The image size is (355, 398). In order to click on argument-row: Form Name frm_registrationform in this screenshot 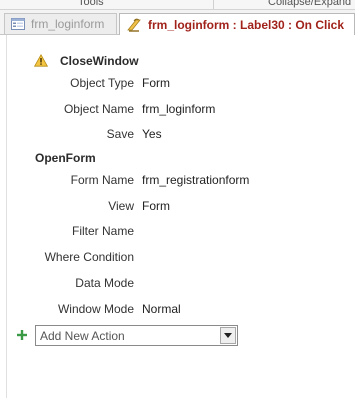, I will do `click(177, 181)`.